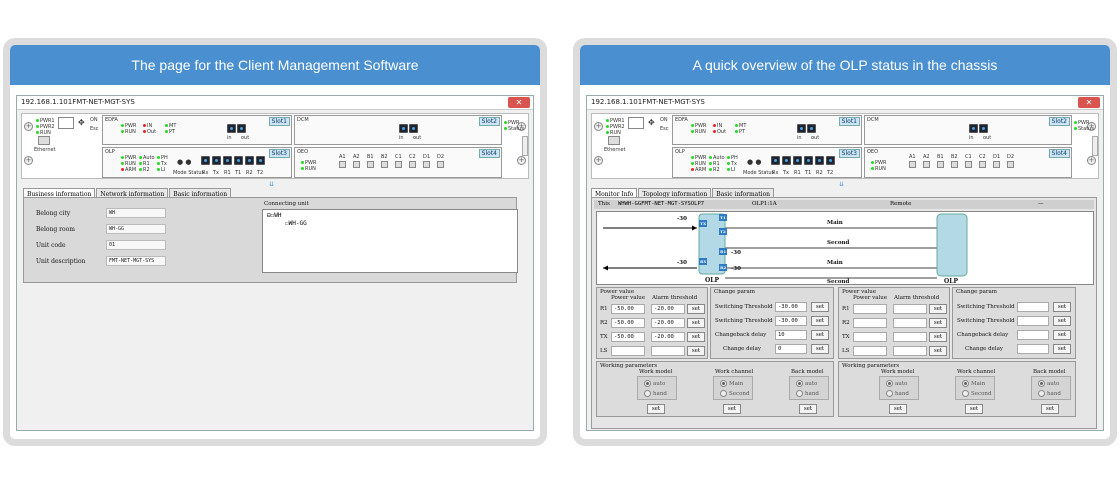 This screenshot has height=484, width=1120. Describe the element at coordinates (136, 229) in the screenshot. I see `room-field: WH-GG` at that location.